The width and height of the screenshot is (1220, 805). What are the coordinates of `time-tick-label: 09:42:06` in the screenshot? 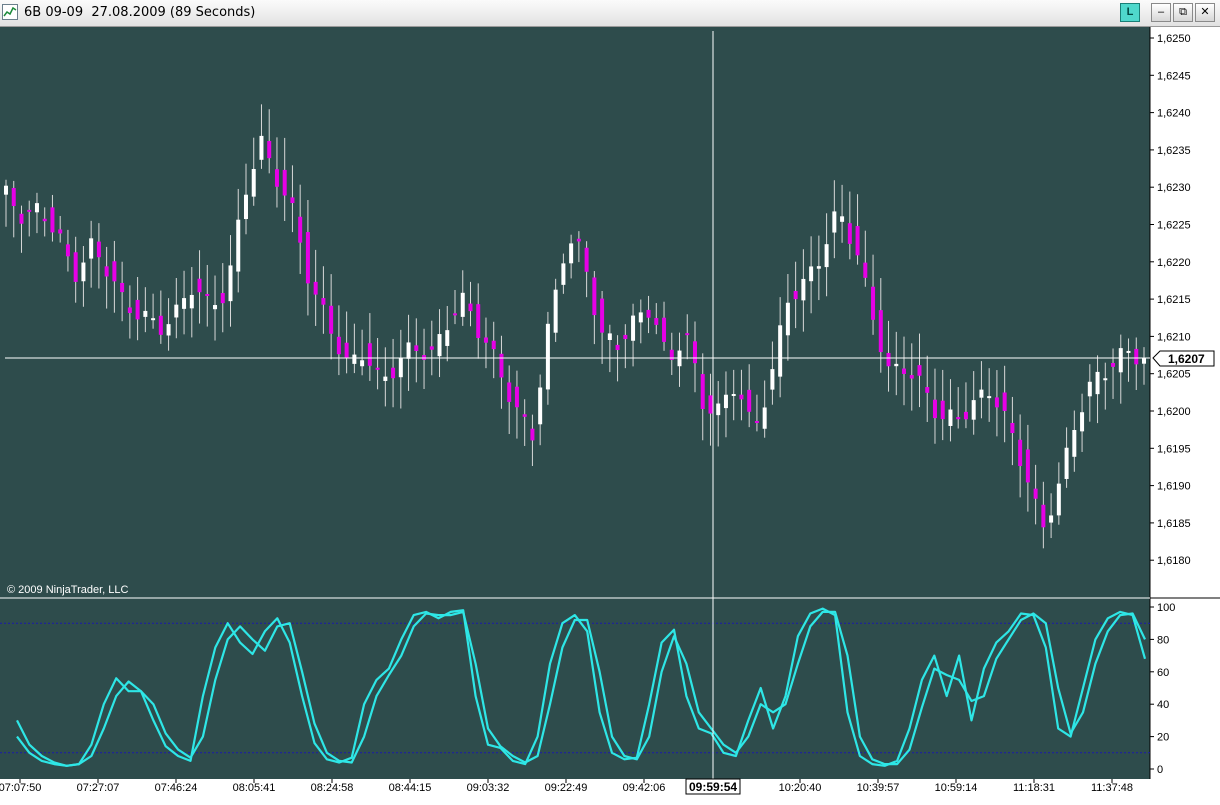 It's located at (644, 788).